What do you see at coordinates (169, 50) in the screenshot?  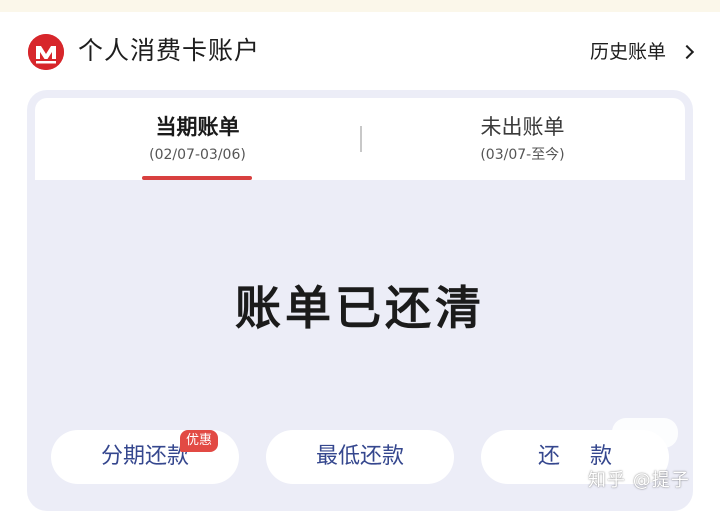 I see `account-title: 个人消费卡账户` at bounding box center [169, 50].